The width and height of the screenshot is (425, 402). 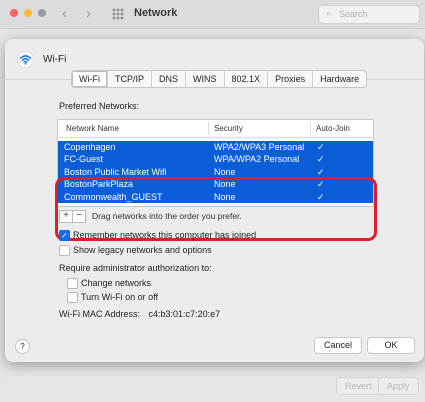 What do you see at coordinates (339, 79) in the screenshot?
I see `tab-hardware: Hardware` at bounding box center [339, 79].